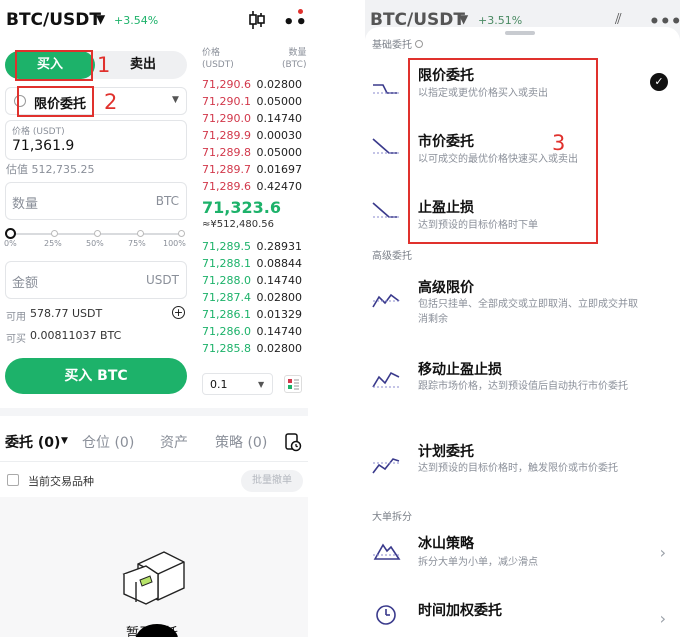  What do you see at coordinates (272, 481) in the screenshot?
I see `batch-cancel-button: 批量撤单` at bounding box center [272, 481].